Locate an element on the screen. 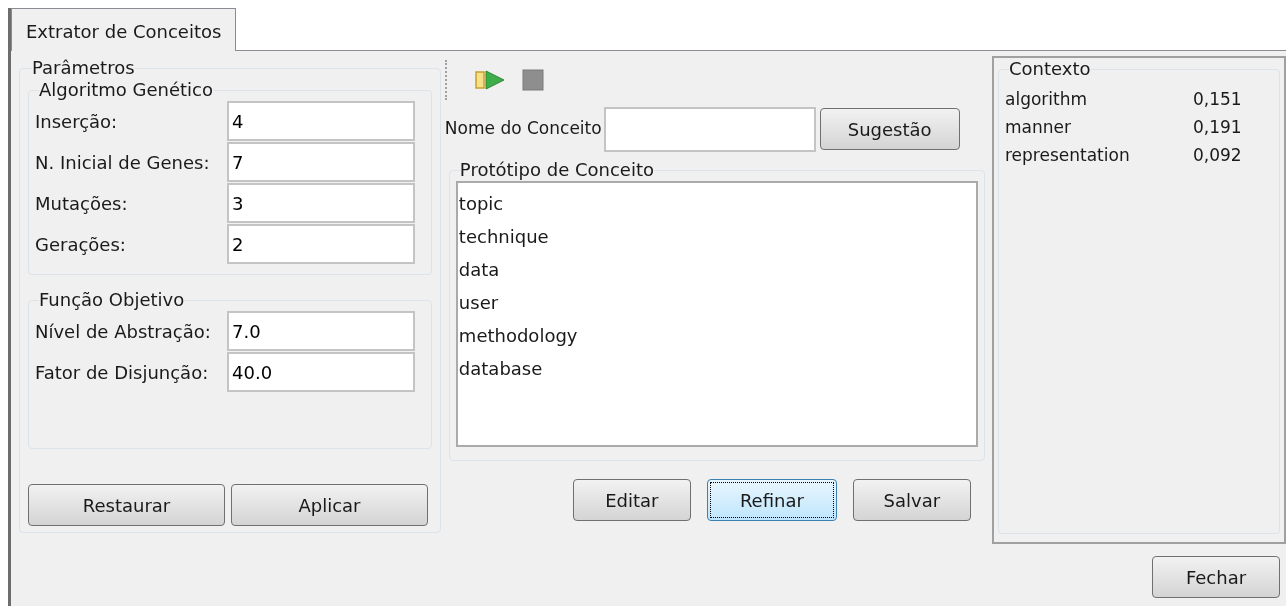 This screenshot has height=606, width=1286. button: Fechar is located at coordinates (1216, 577).